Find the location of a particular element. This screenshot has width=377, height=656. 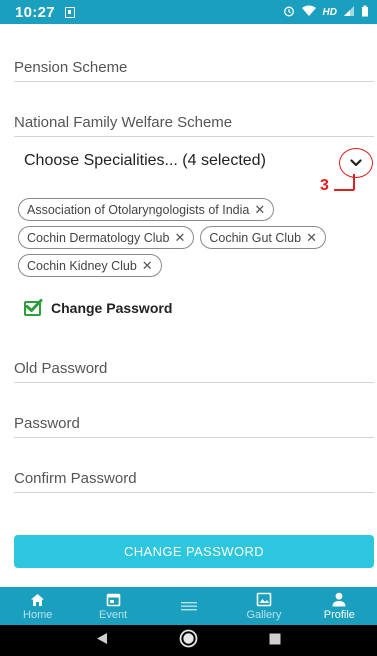

specialities-dropdown-toggle is located at coordinates (356, 163).